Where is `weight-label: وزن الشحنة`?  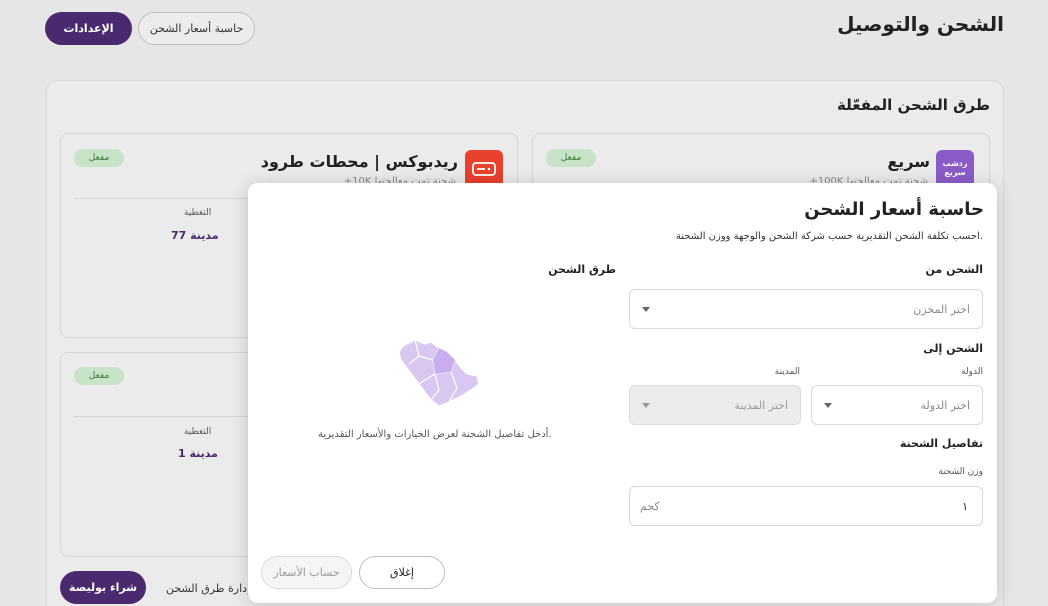 weight-label: وزن الشحنة is located at coordinates (960, 472).